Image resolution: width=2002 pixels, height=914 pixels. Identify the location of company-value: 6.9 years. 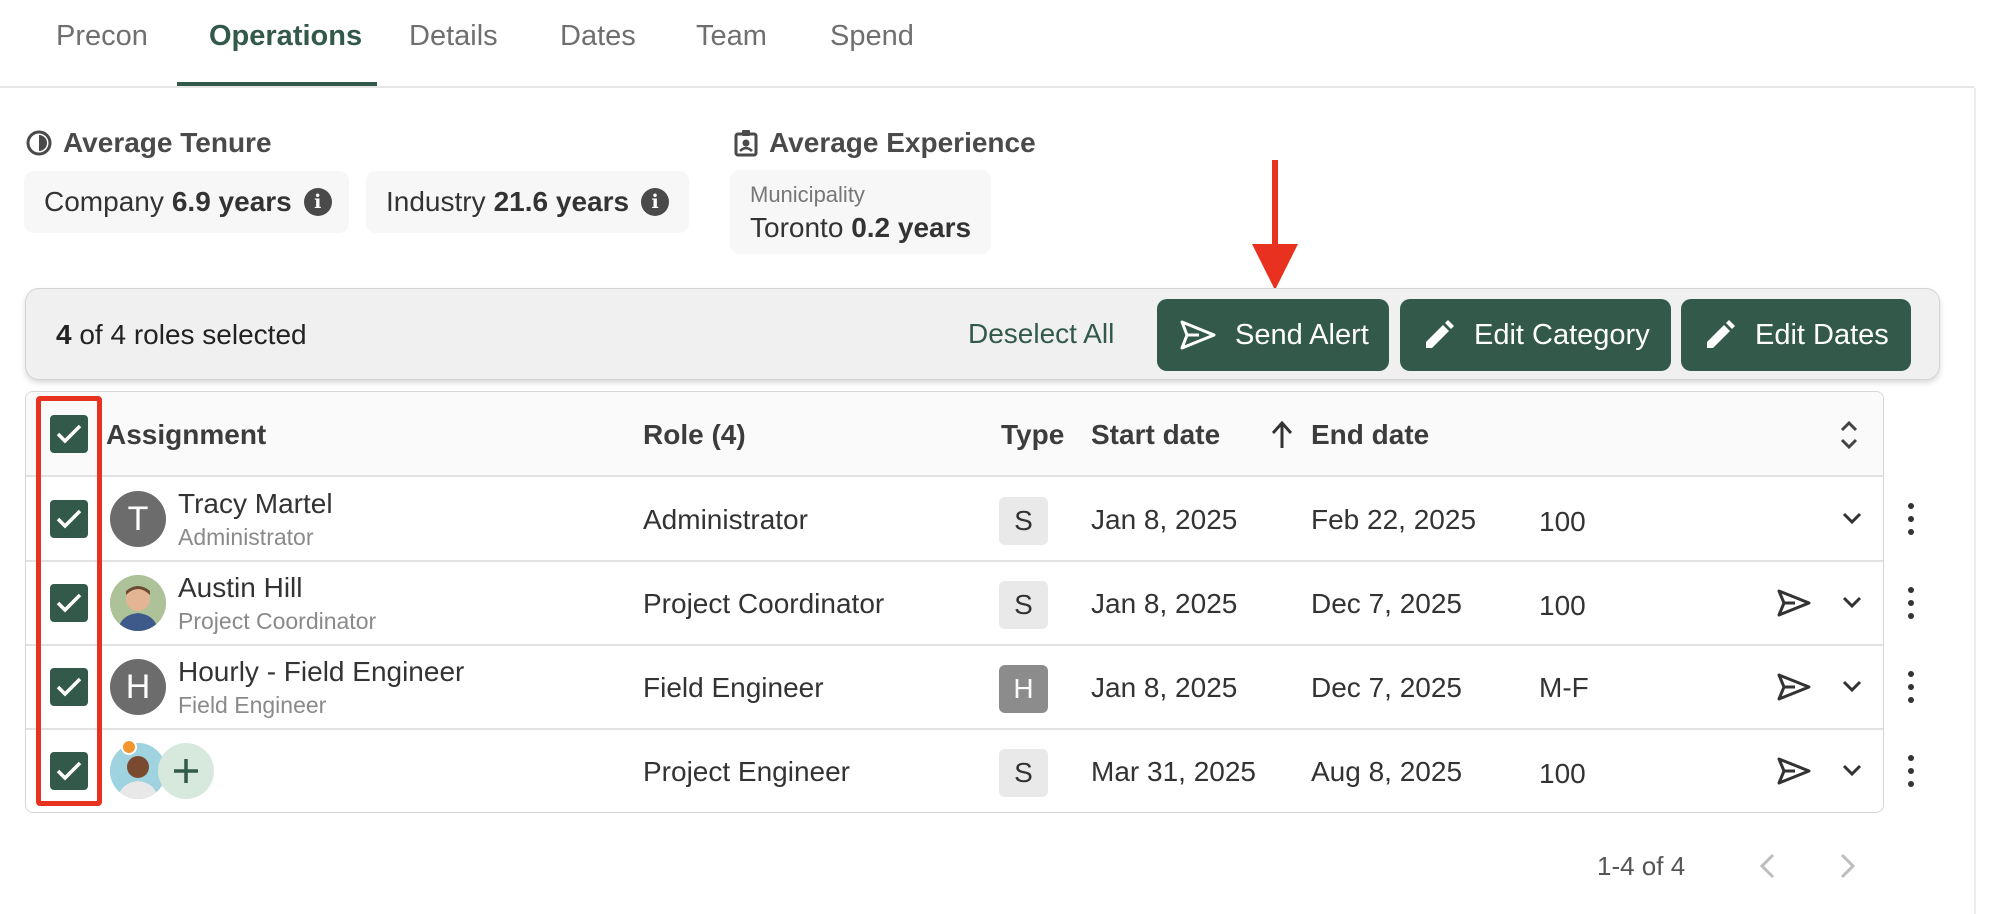
(231, 201).